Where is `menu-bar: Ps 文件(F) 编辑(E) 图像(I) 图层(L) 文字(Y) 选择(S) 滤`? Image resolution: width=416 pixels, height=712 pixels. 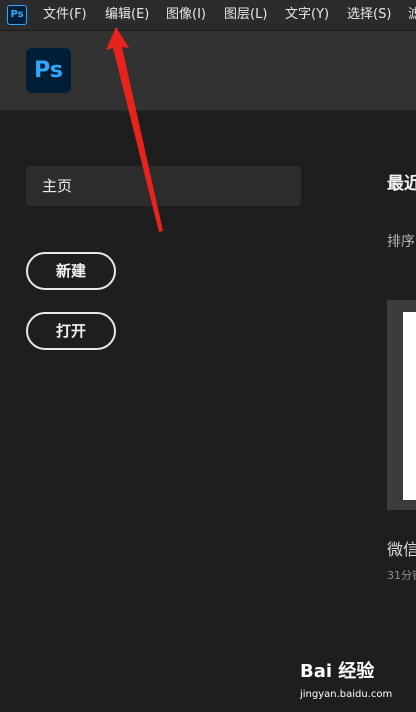 menu-bar: Ps 文件(F) 编辑(E) 图像(I) 图层(L) 文字(Y) 选择(S) 滤 is located at coordinates (208, 15).